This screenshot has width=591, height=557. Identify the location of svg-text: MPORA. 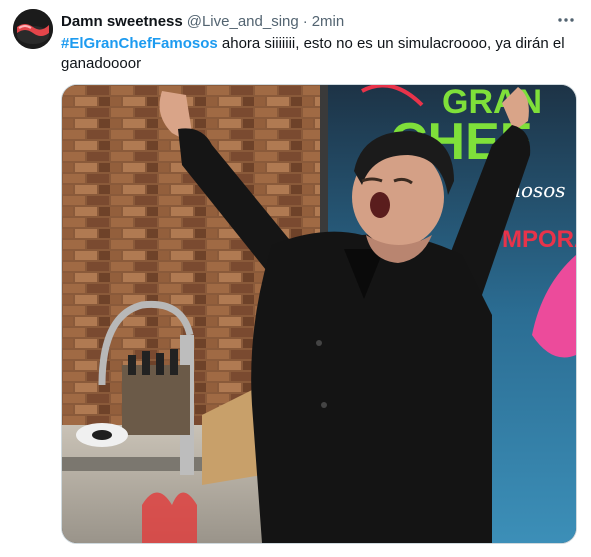
(539, 239).